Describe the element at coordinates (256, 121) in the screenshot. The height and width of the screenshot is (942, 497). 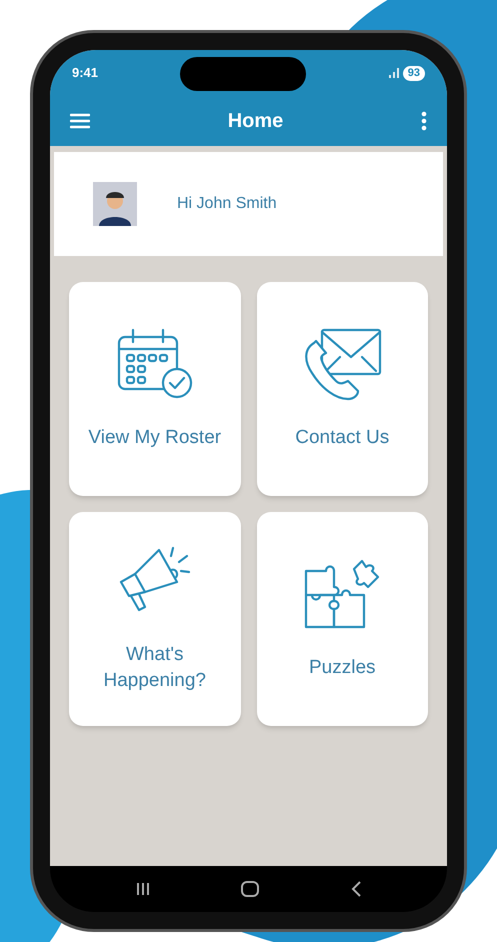
I see `app-title: Home` at that location.